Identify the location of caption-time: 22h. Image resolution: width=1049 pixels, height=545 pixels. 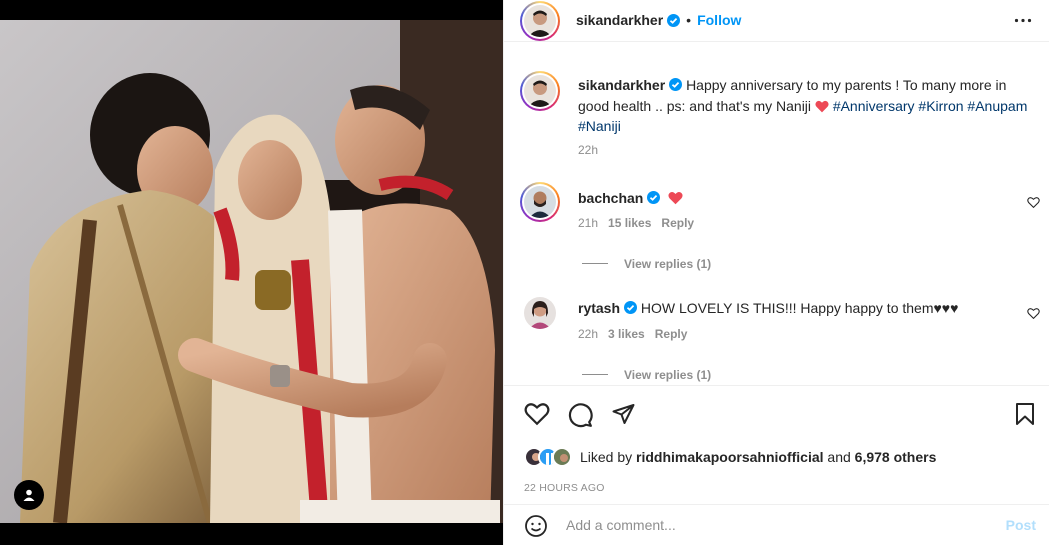
(588, 150).